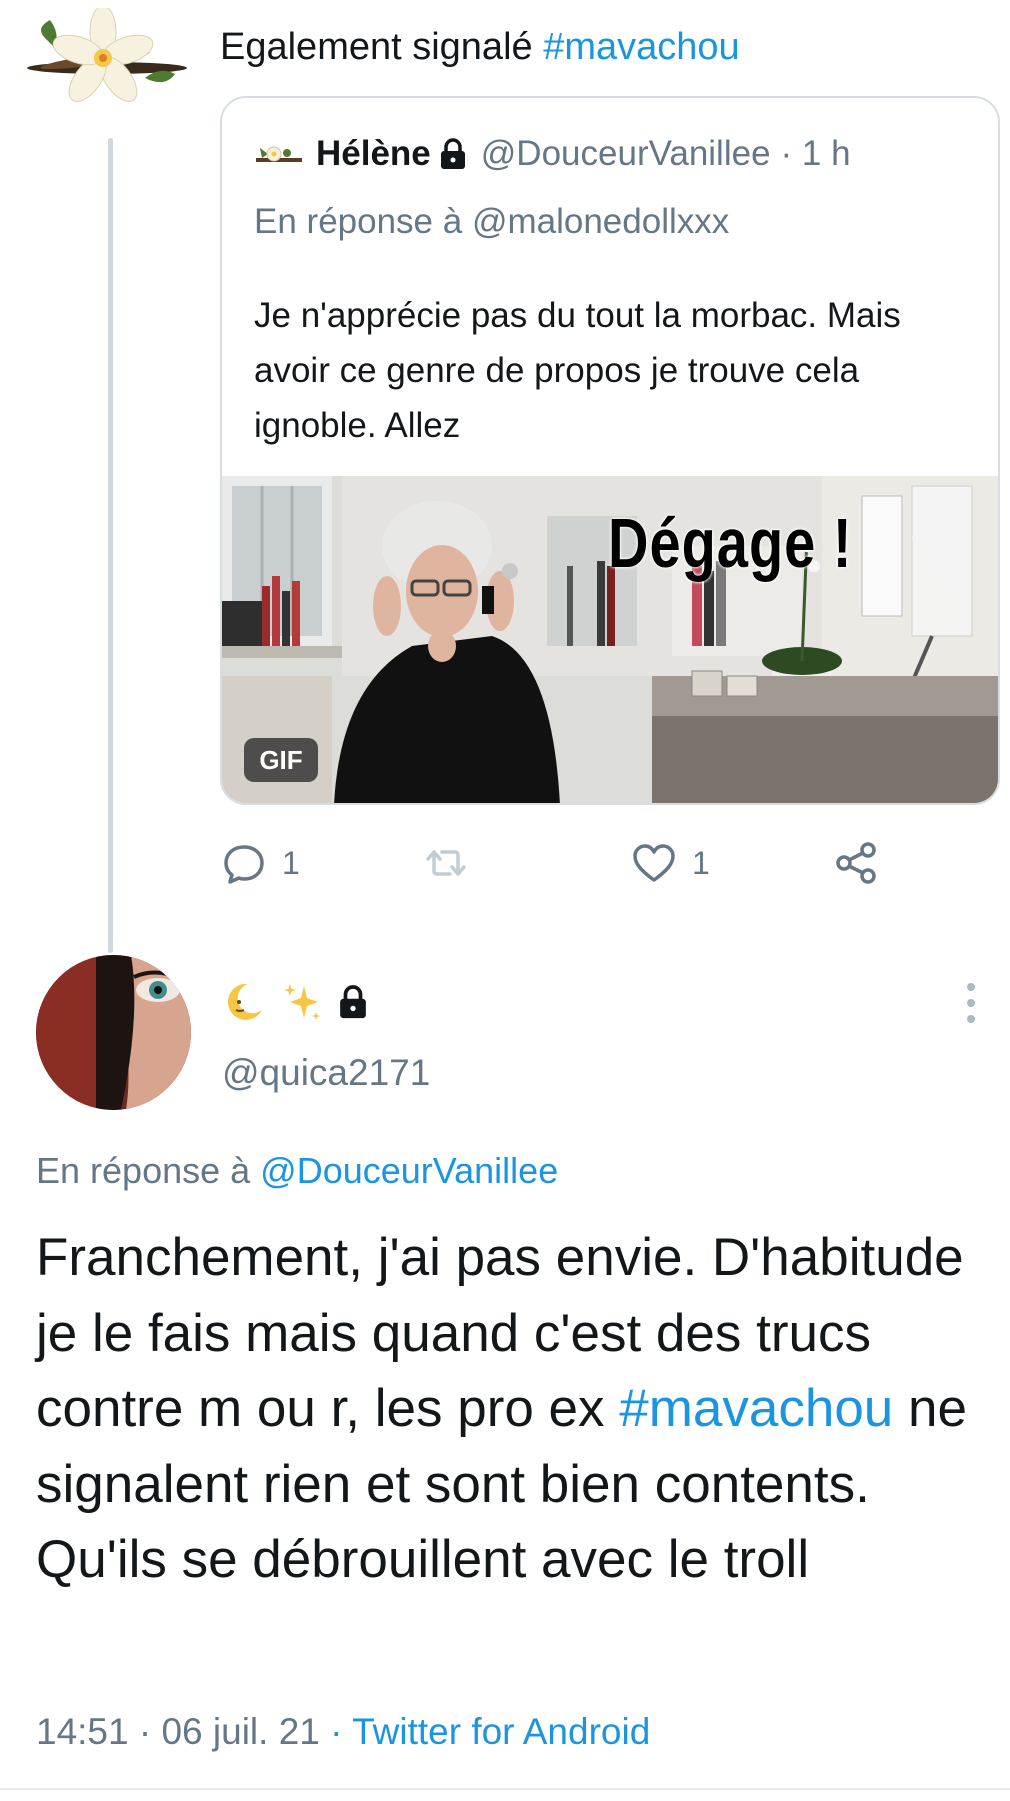 Image resolution: width=1010 pixels, height=1801 pixels. What do you see at coordinates (490, 1731) in the screenshot?
I see `tweet-source-link: · Twitter for Android` at bounding box center [490, 1731].